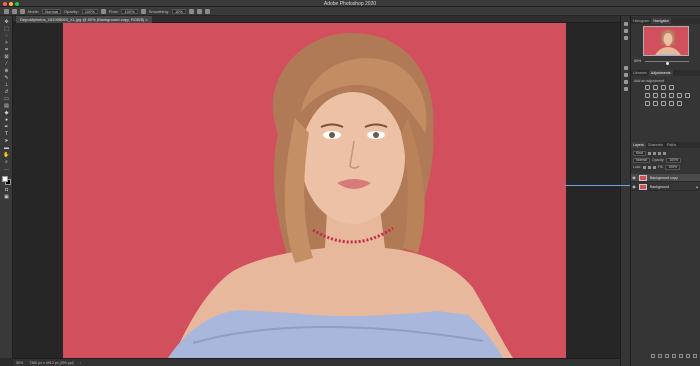 Image resolution: width=700 pixels, height=366 pixels. I want to click on type-tool-icon: T, so click(6, 134).